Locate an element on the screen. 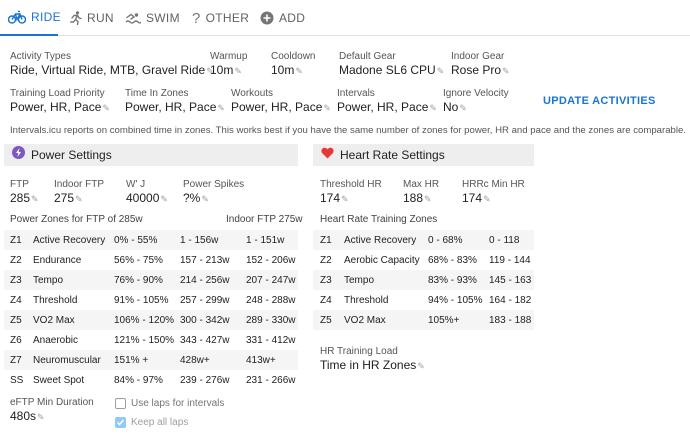 This screenshot has width=690, height=437. keep-laps-checkbox is located at coordinates (120, 422).